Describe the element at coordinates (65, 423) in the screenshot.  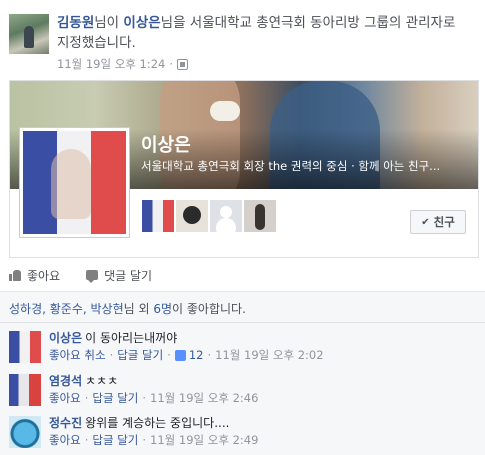
I see `comment-author: 정수진` at that location.